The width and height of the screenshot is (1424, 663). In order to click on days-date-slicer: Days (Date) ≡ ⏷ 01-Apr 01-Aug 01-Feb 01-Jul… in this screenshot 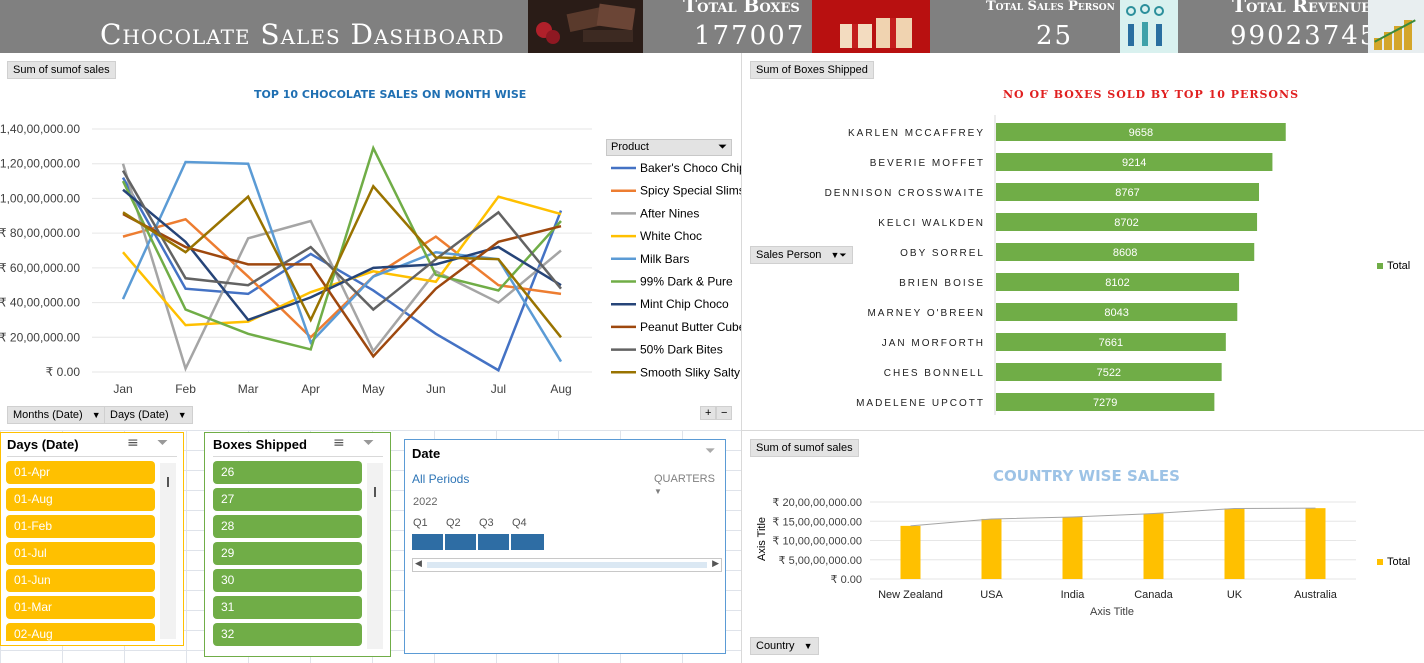, I will do `click(92, 539)`.